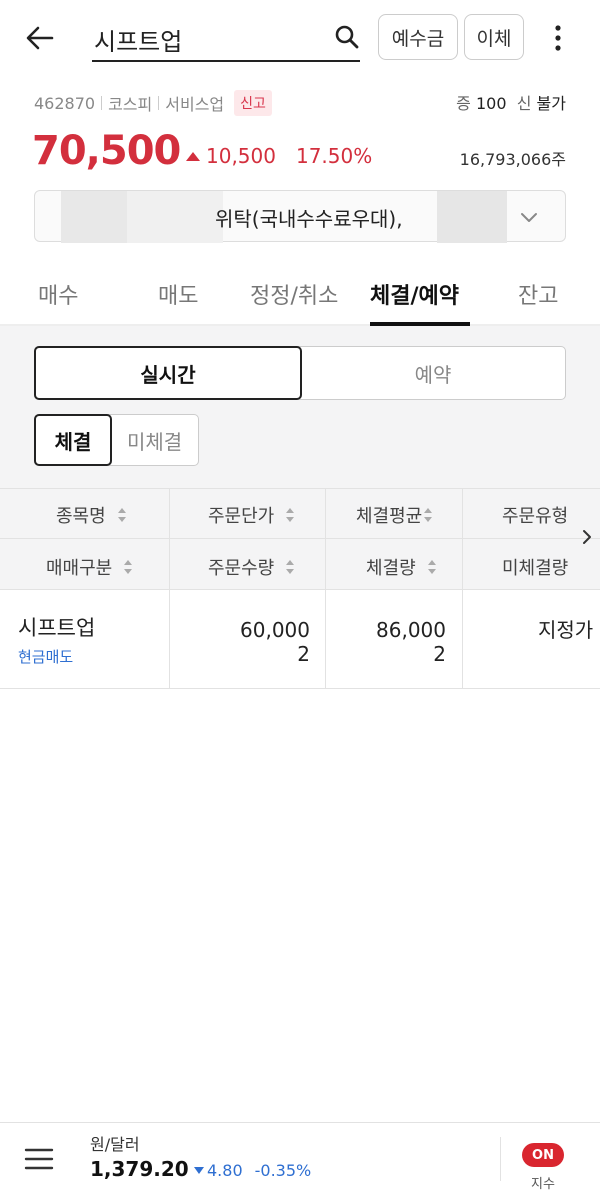  I want to click on header-order-qty: 주문수량, so click(252, 567).